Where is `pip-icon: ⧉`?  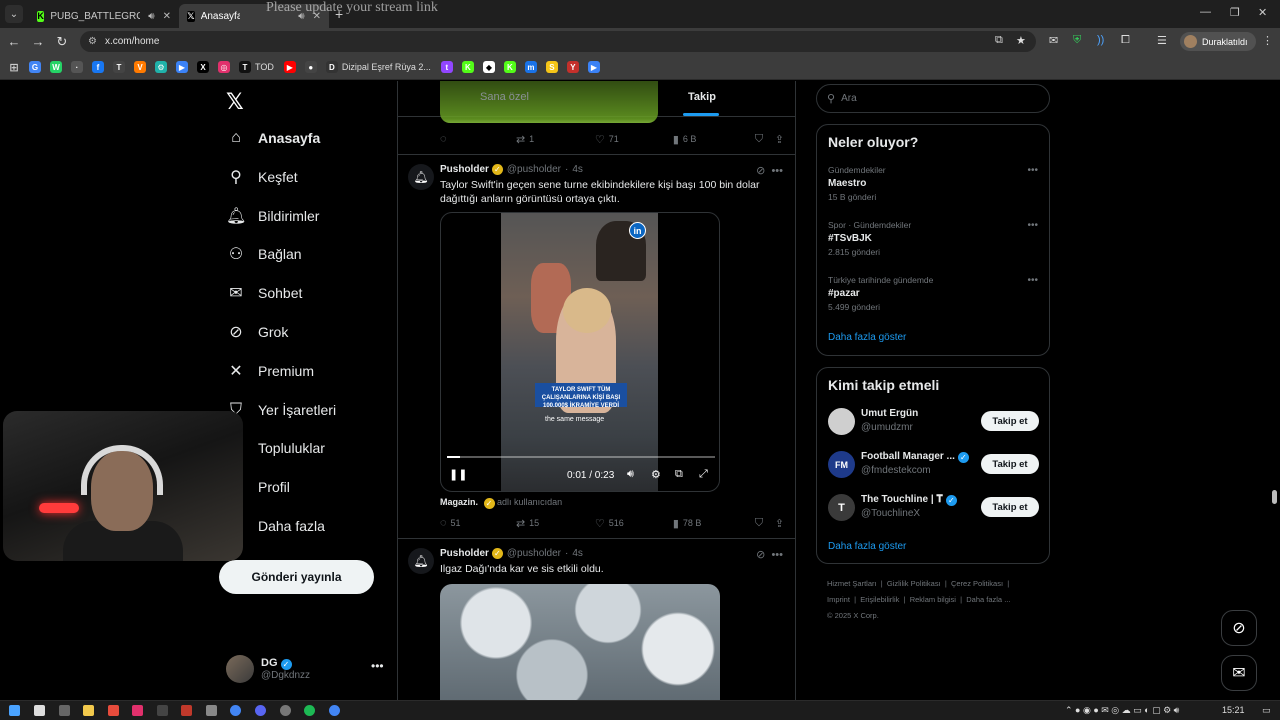 pip-icon: ⧉ is located at coordinates (679, 474).